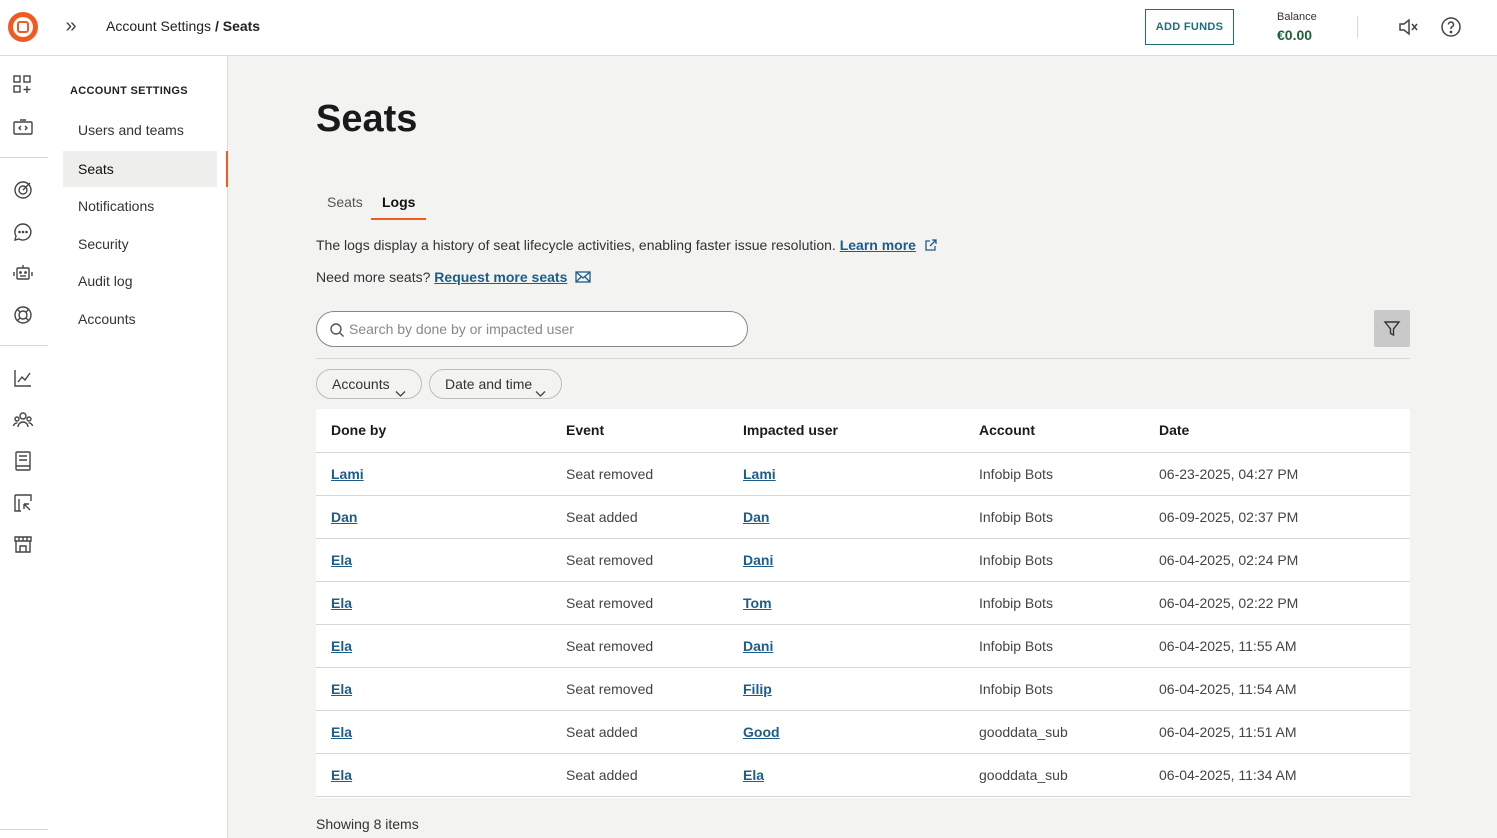  What do you see at coordinates (1229, 517) in the screenshot?
I see `cell-date: 06-09-2025, 02:37 PM` at bounding box center [1229, 517].